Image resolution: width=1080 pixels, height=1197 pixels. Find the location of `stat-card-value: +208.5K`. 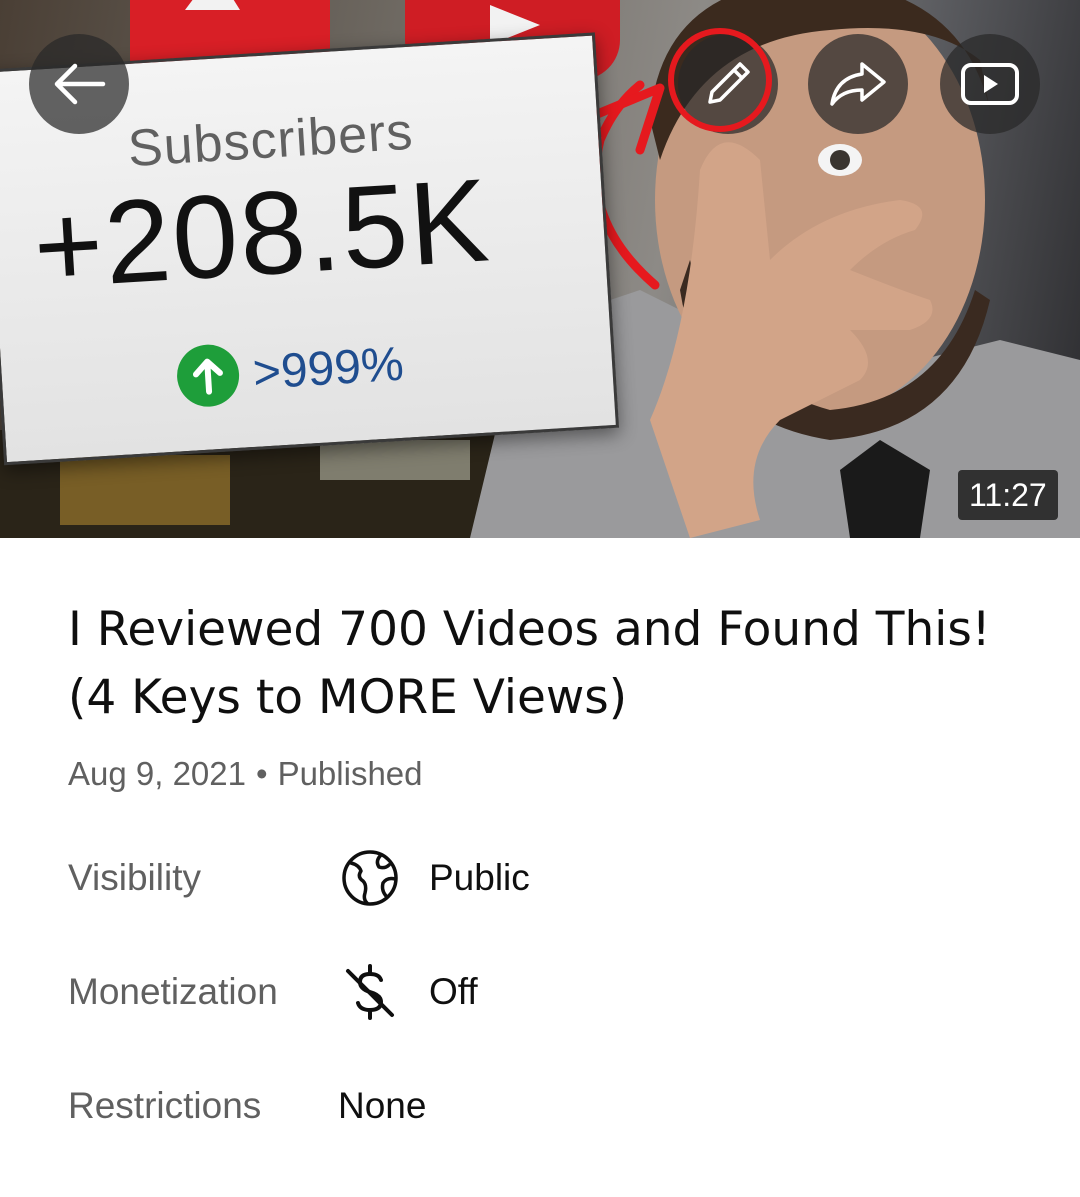

stat-card-value: +208.5K is located at coordinates (262, 234).